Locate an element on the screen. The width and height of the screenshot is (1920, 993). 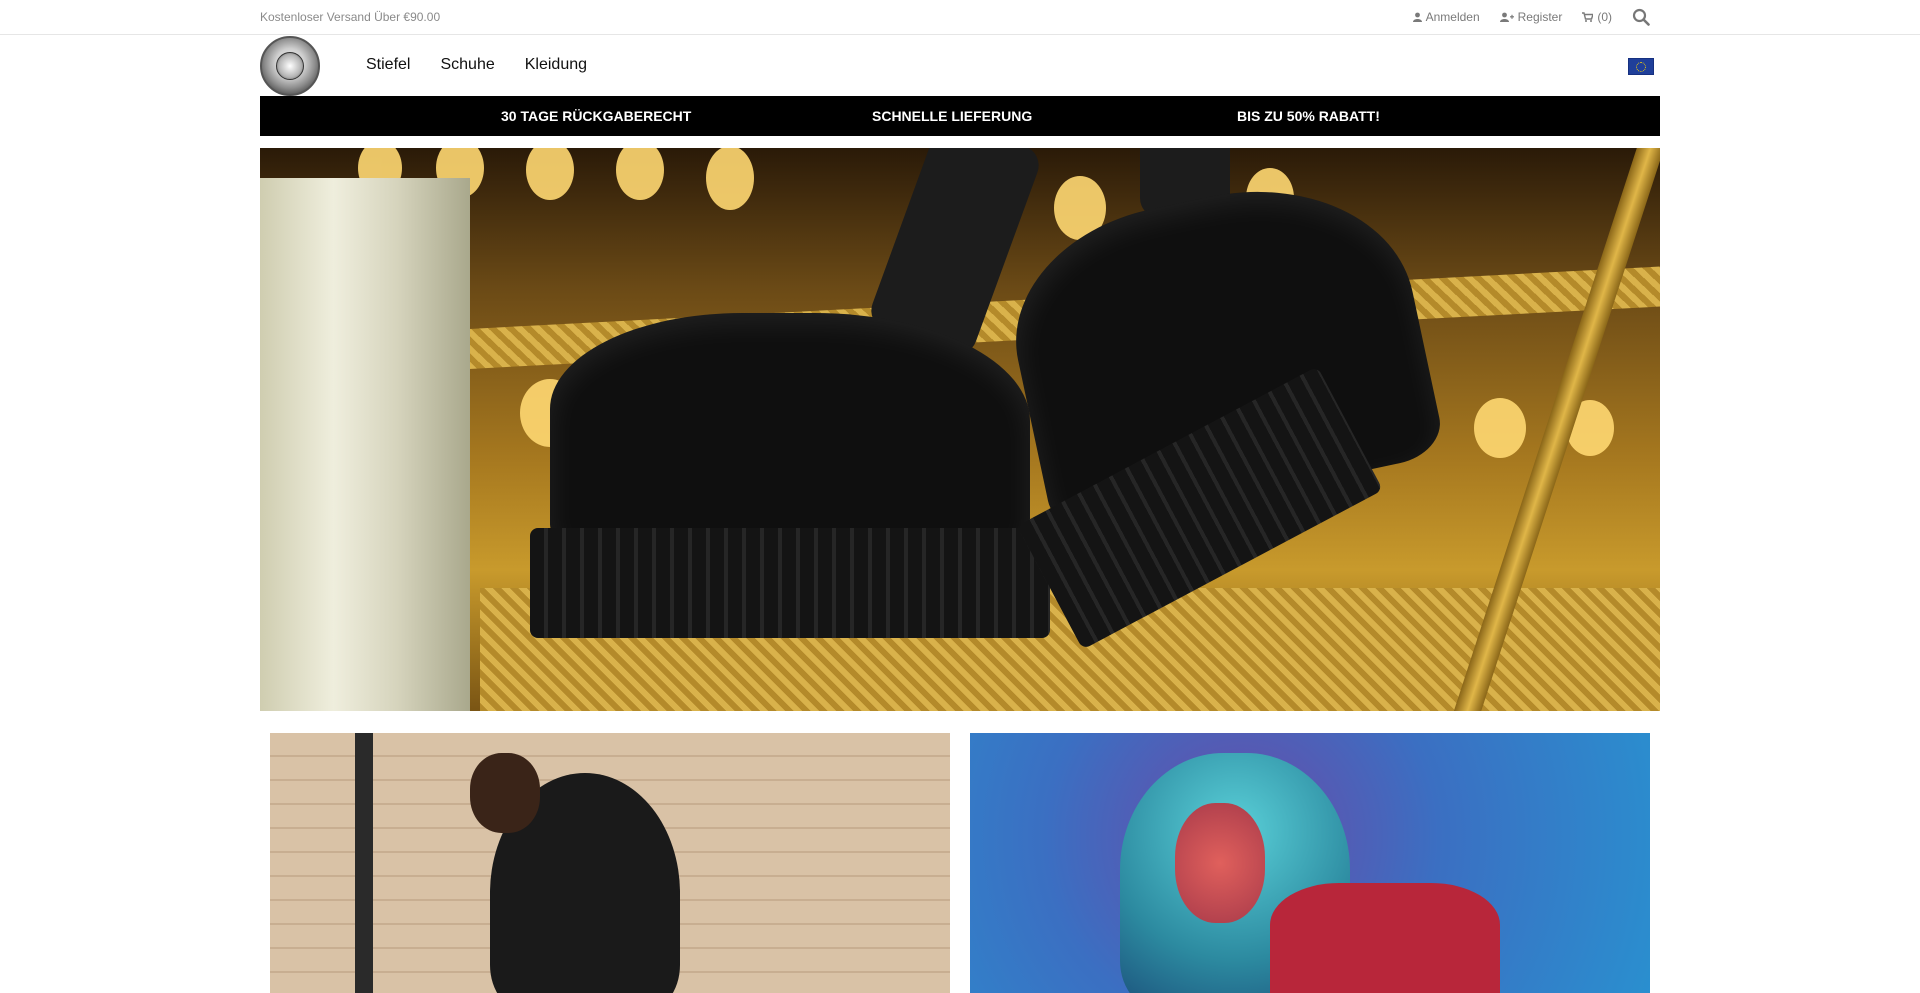
main-navigation: Stiefel Schuhe Kleidung is located at coordinates (476, 65).